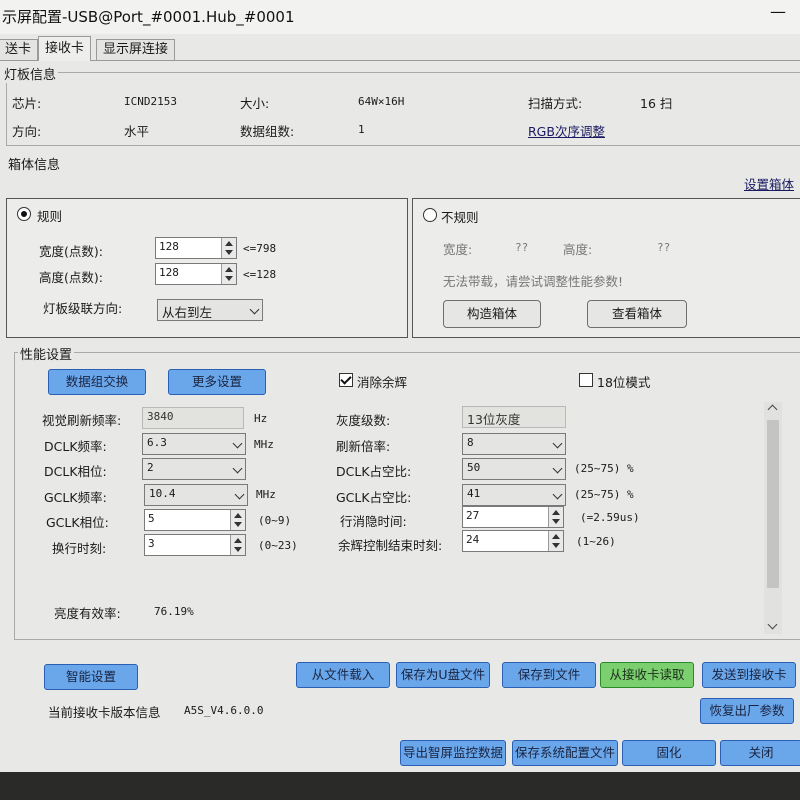 This screenshot has height=800, width=800. Describe the element at coordinates (513, 541) in the screenshot. I see `ghost-end-stepper: 24` at that location.